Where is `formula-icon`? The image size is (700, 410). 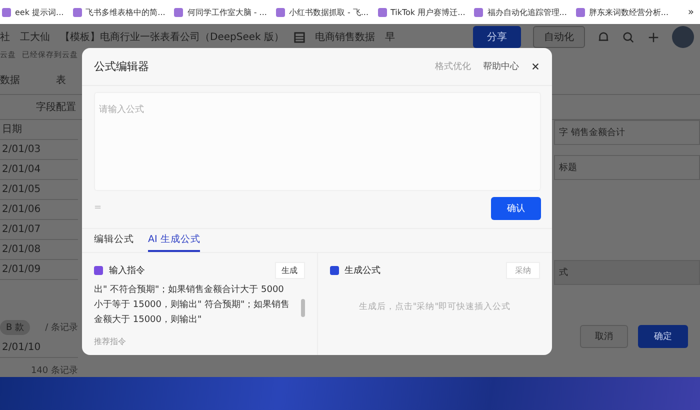 formula-icon is located at coordinates (334, 270).